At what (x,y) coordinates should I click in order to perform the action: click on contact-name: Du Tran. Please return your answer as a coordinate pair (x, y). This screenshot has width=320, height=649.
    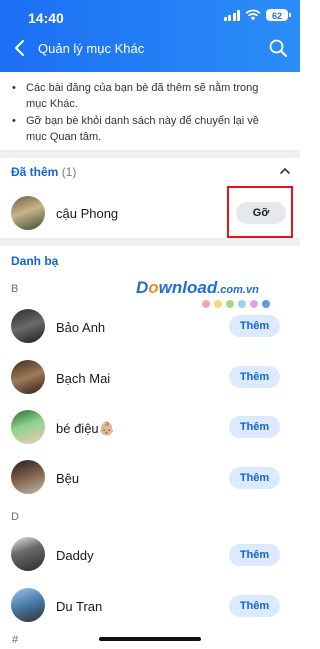
    Looking at the image, I should click on (79, 606).